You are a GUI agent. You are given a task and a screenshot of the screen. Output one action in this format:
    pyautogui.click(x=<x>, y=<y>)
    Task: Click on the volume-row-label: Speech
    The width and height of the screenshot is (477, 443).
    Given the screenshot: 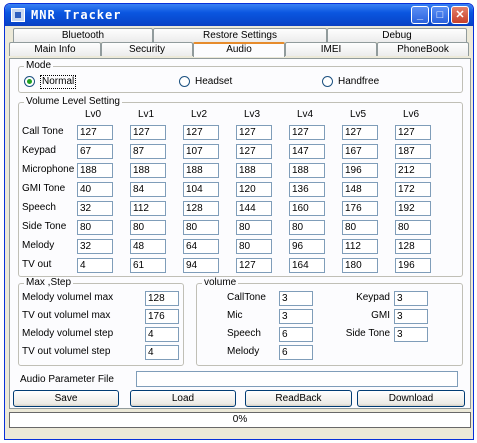 What is the action you would take?
    pyautogui.click(x=39, y=207)
    